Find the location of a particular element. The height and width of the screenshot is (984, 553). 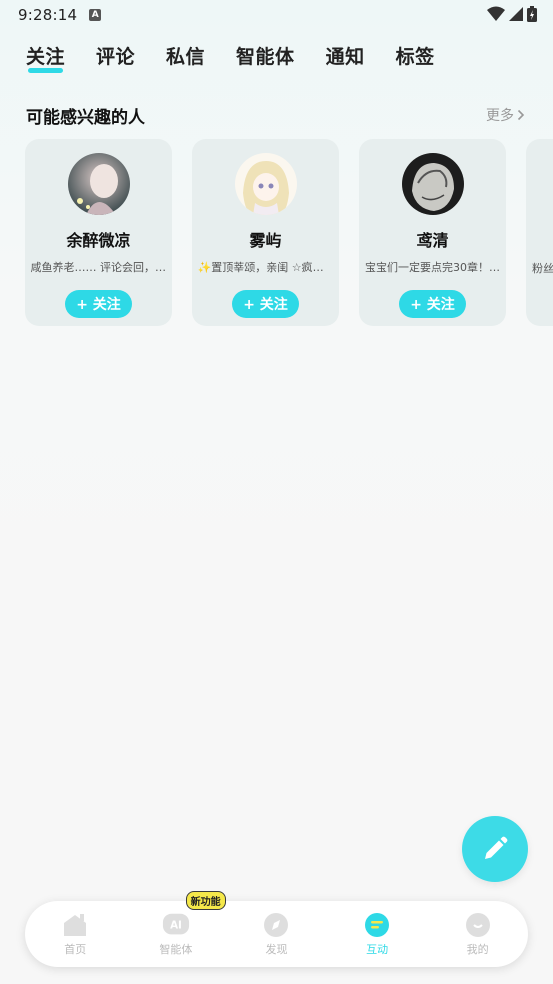

nav-label: 发现 is located at coordinates (276, 949).